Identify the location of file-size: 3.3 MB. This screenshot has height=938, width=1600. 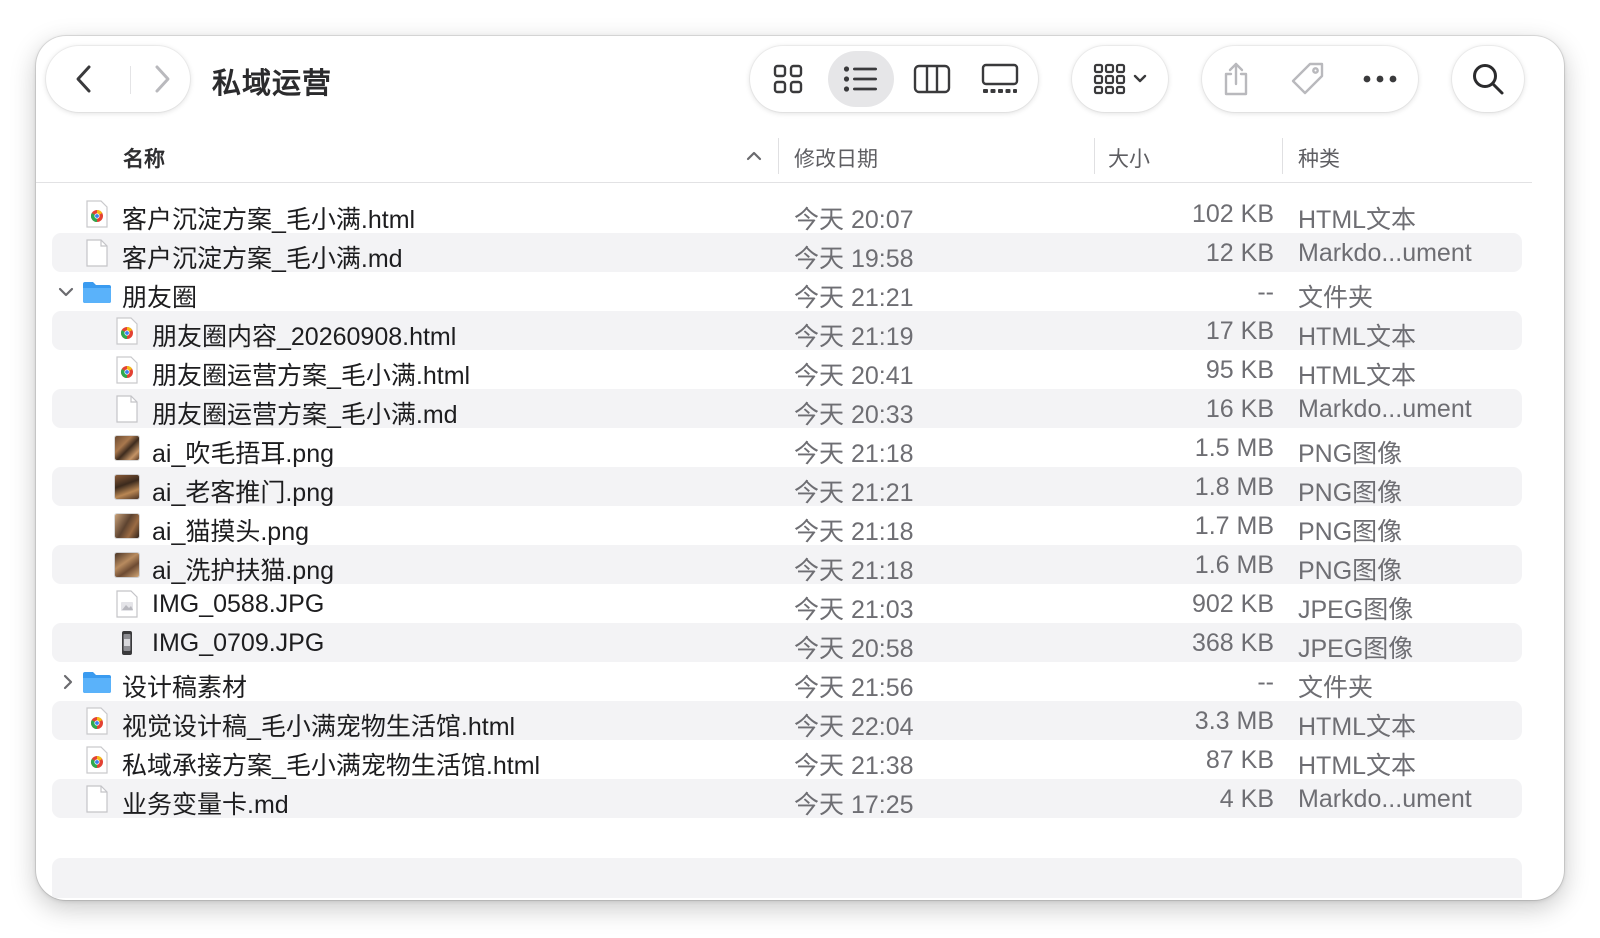
(1234, 721).